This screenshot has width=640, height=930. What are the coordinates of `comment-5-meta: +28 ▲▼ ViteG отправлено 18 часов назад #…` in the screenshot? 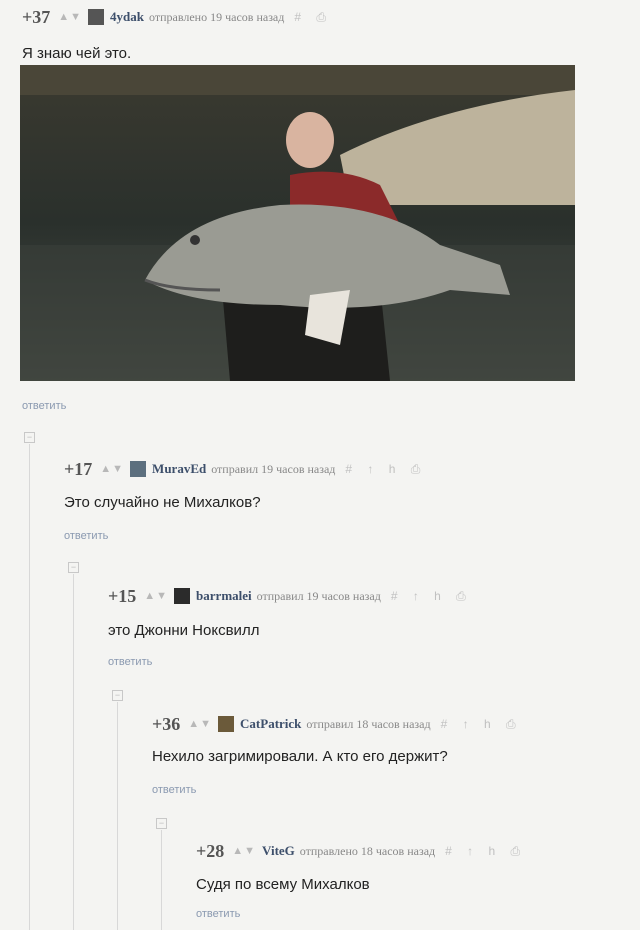 It's located at (361, 851).